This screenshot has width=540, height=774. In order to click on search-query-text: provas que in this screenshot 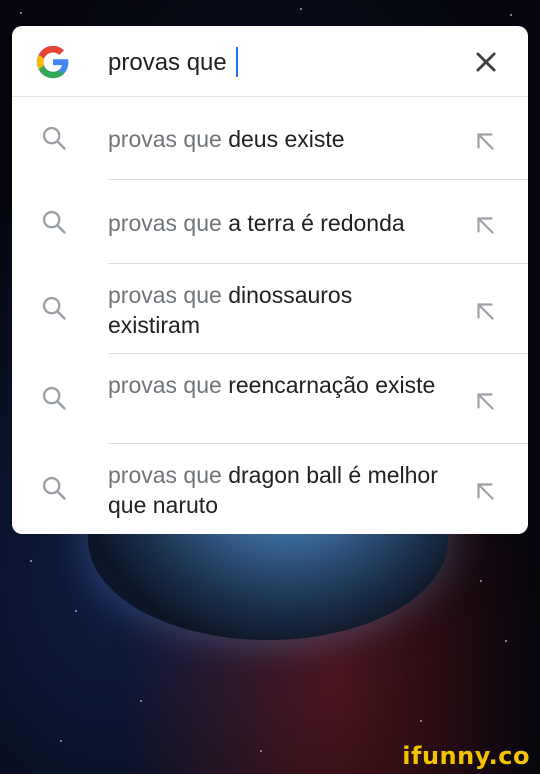, I will do `click(167, 63)`.